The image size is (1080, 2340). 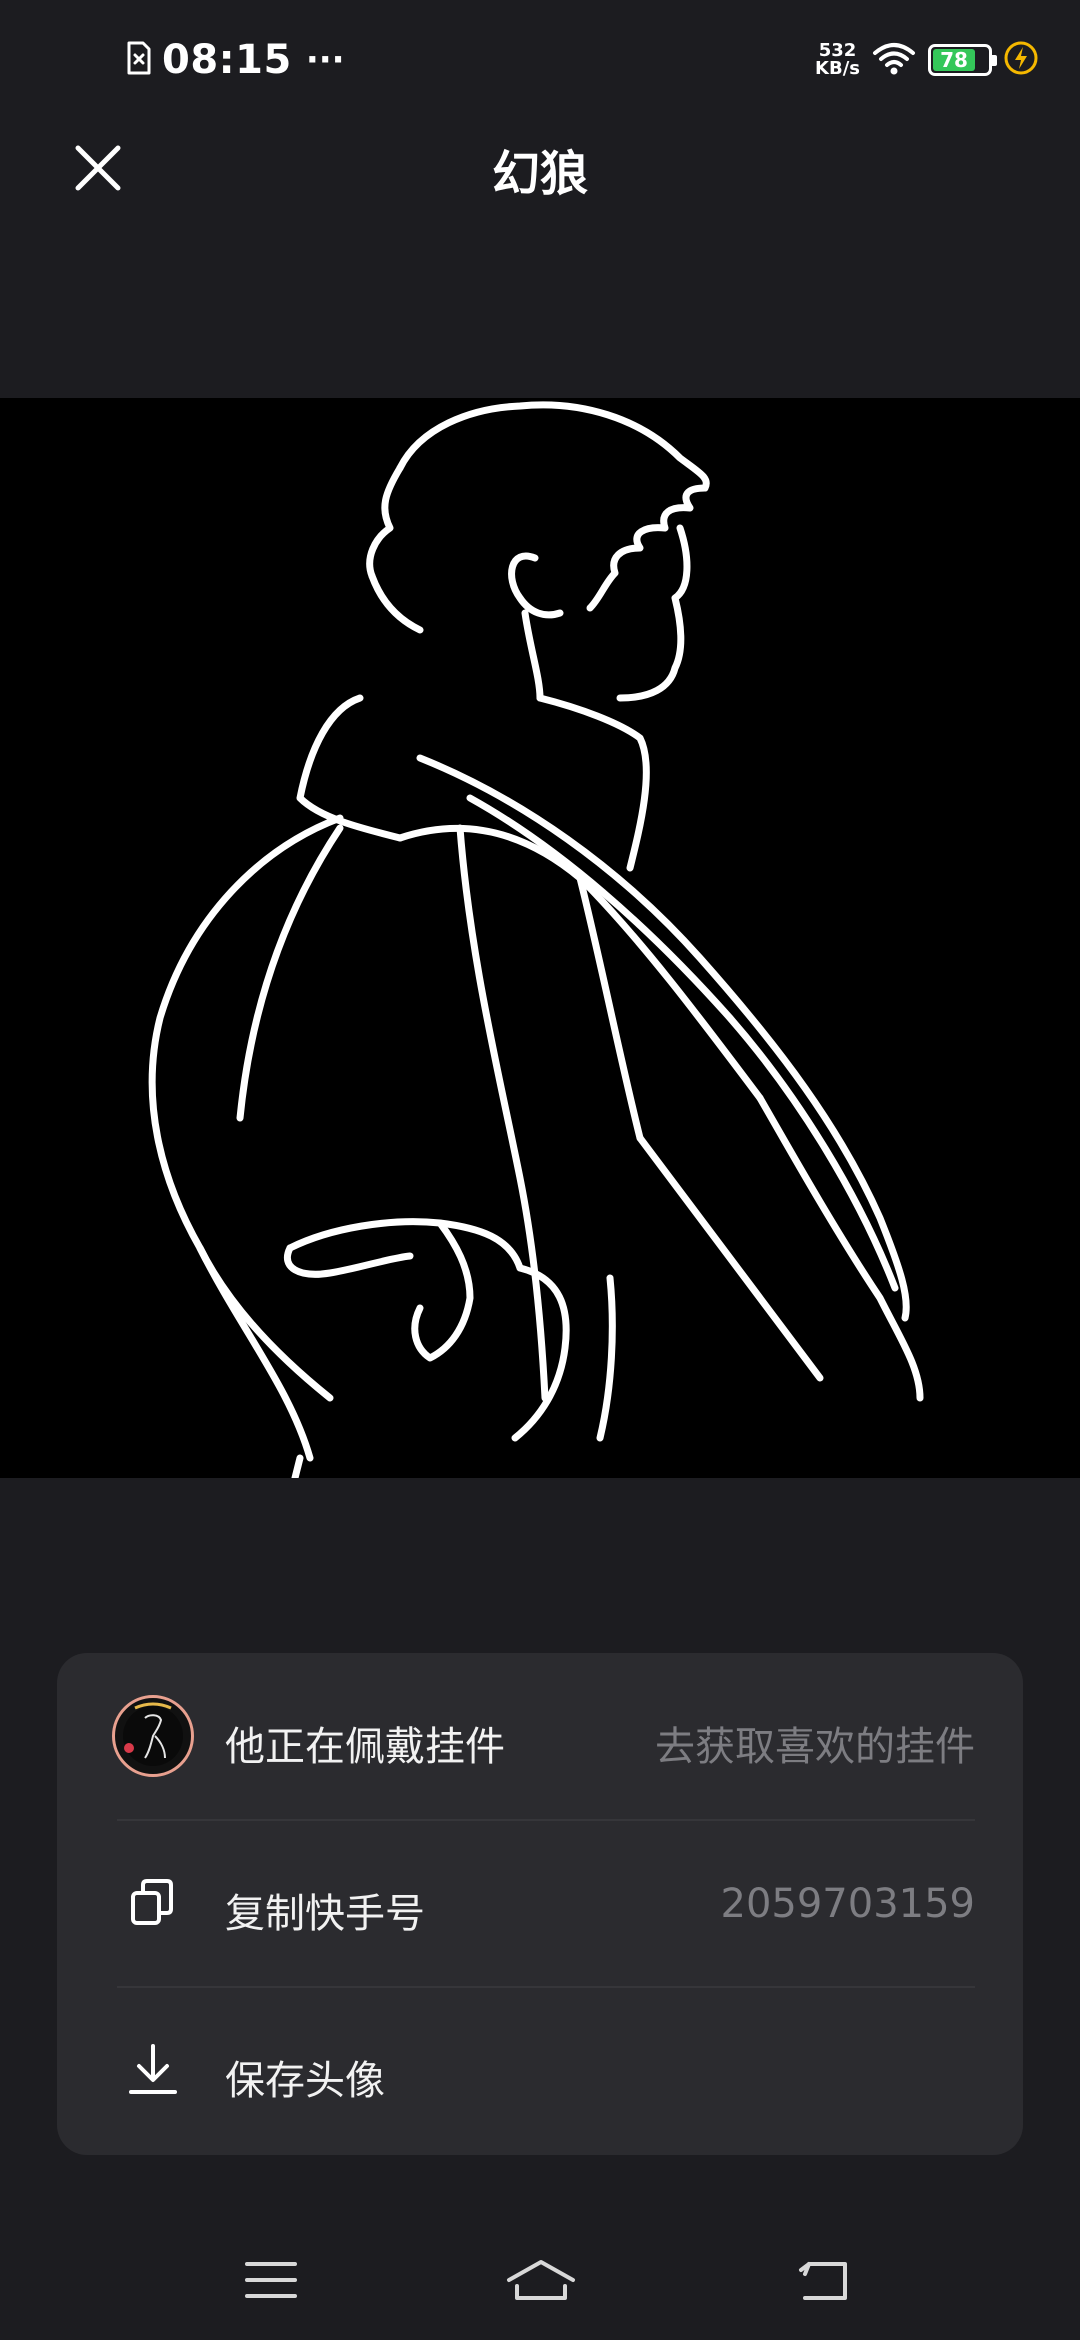 I want to click on net-speed-unit: KB/s, so click(x=837, y=68).